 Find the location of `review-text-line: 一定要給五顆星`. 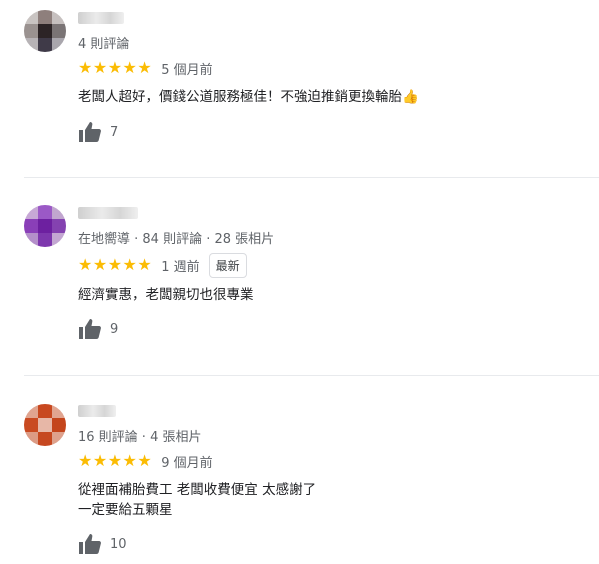

review-text-line: 一定要給五顆星 is located at coordinates (125, 510).